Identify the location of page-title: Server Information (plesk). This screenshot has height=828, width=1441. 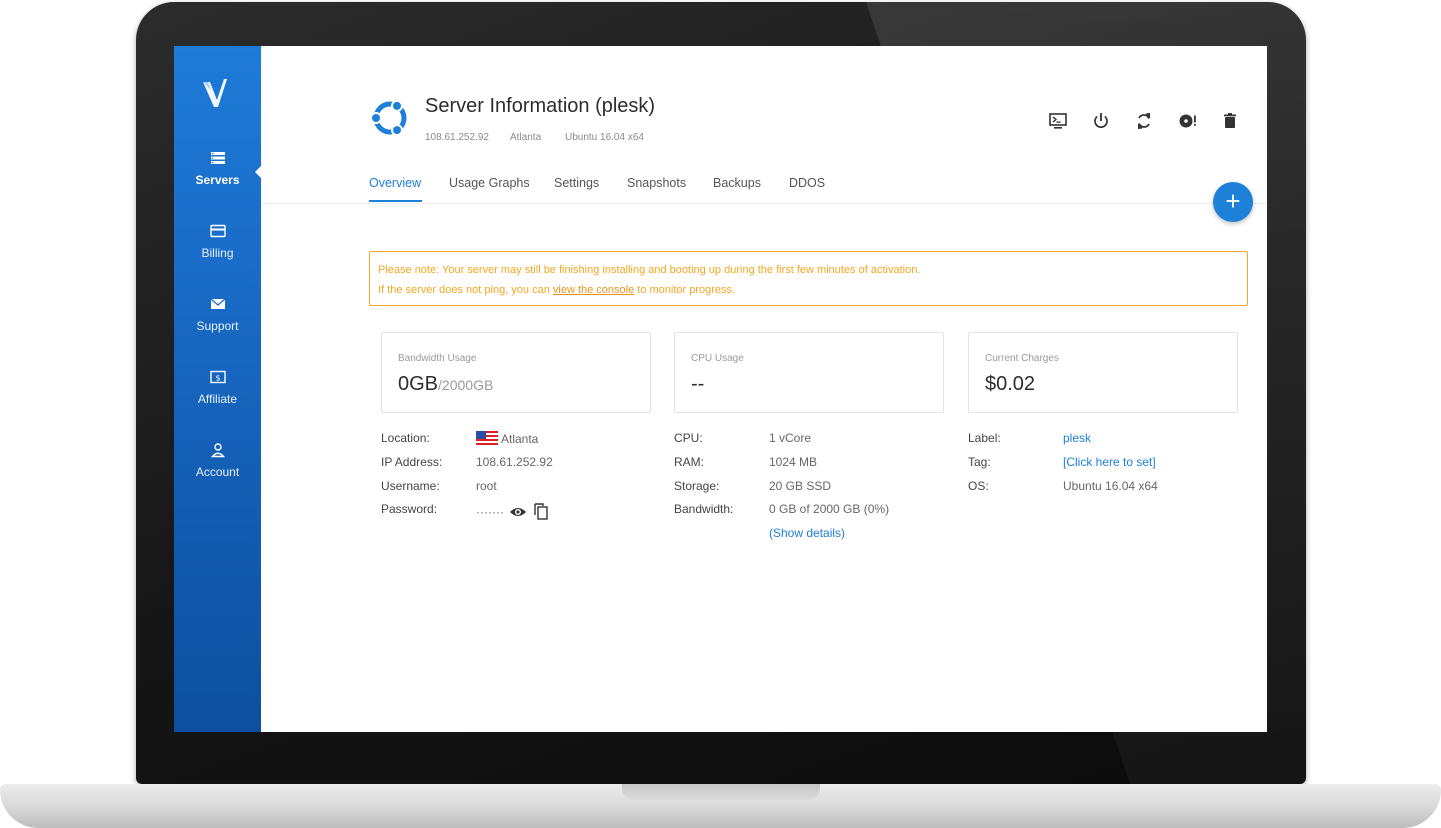
(540, 106).